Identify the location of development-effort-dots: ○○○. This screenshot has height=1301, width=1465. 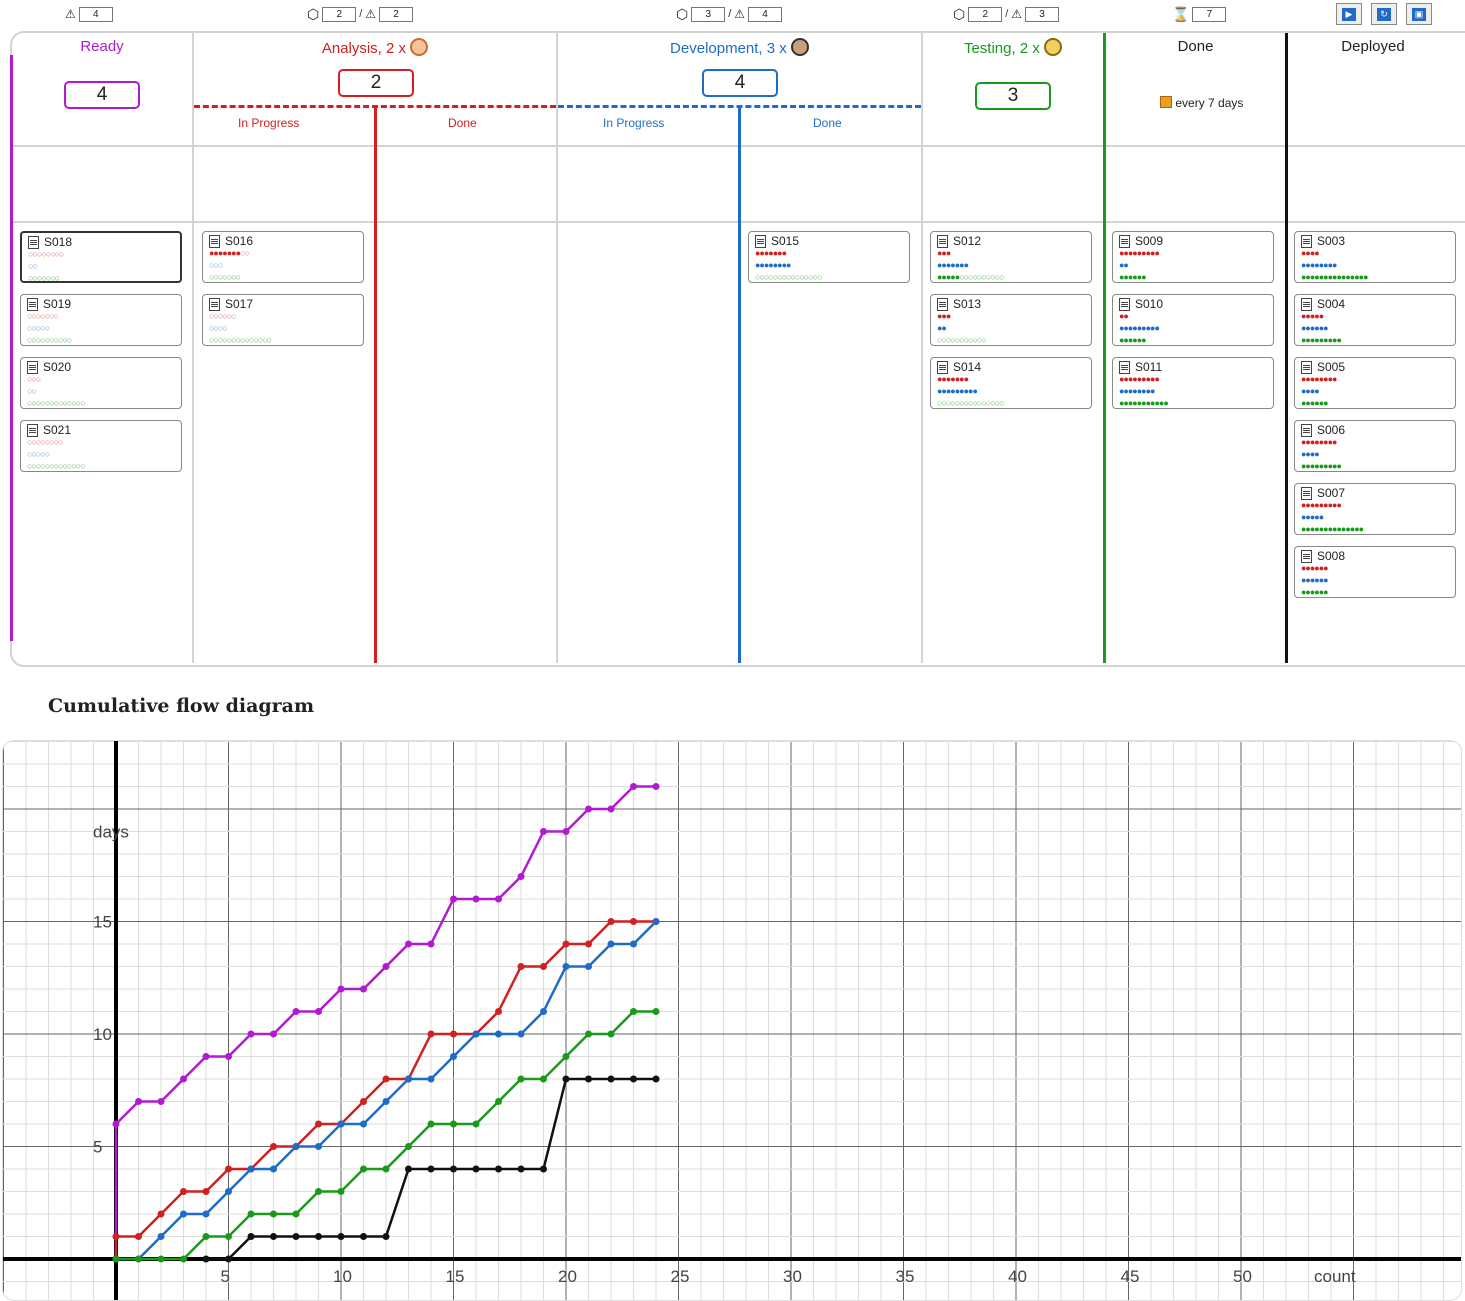
(216, 265).